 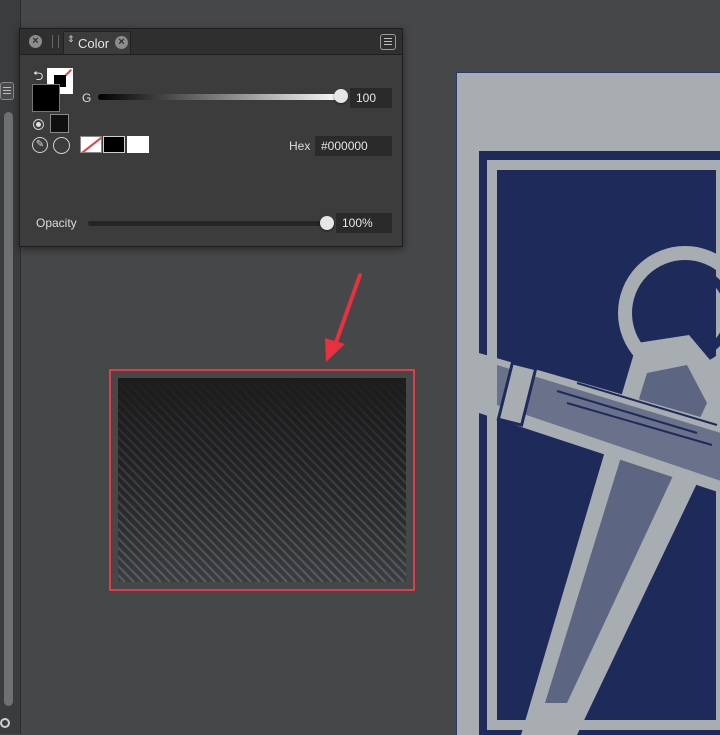 What do you see at coordinates (91, 144) in the screenshot?
I see `swatch-none` at bounding box center [91, 144].